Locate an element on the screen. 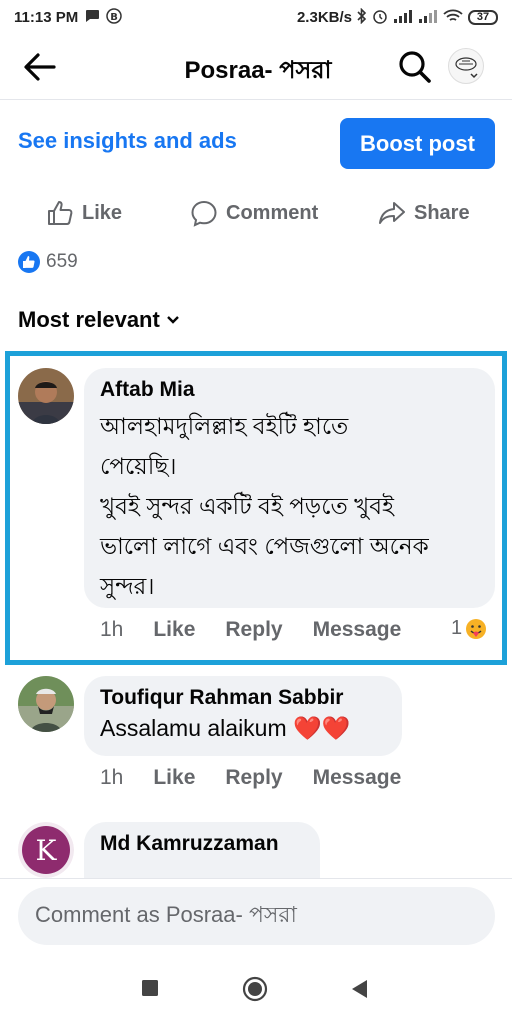  battery-icon: 37 is located at coordinates (483, 17).